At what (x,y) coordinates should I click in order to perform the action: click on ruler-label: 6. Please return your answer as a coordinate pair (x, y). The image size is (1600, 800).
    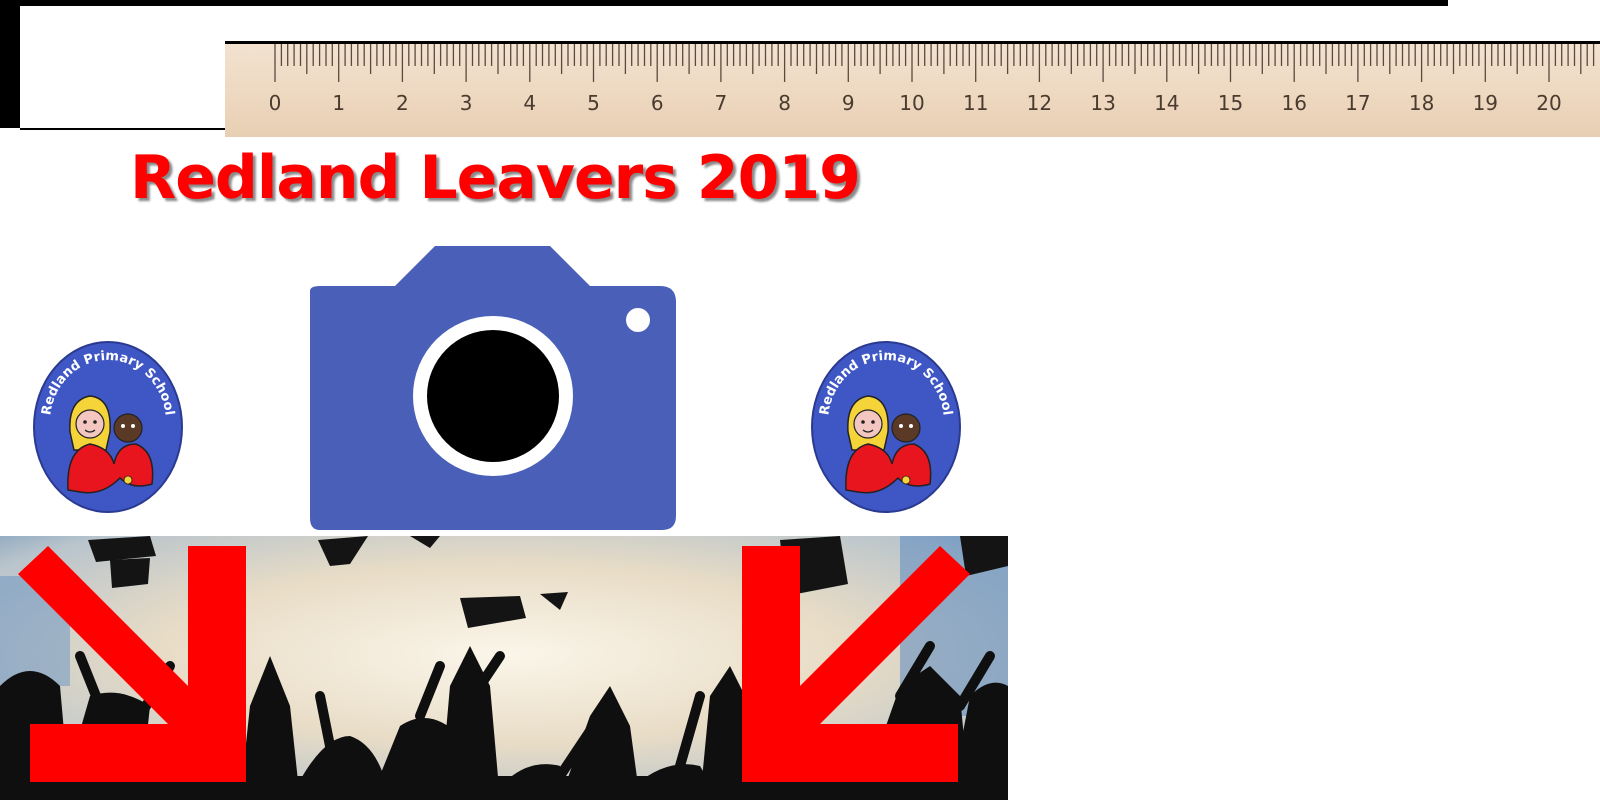
    Looking at the image, I should click on (657, 103).